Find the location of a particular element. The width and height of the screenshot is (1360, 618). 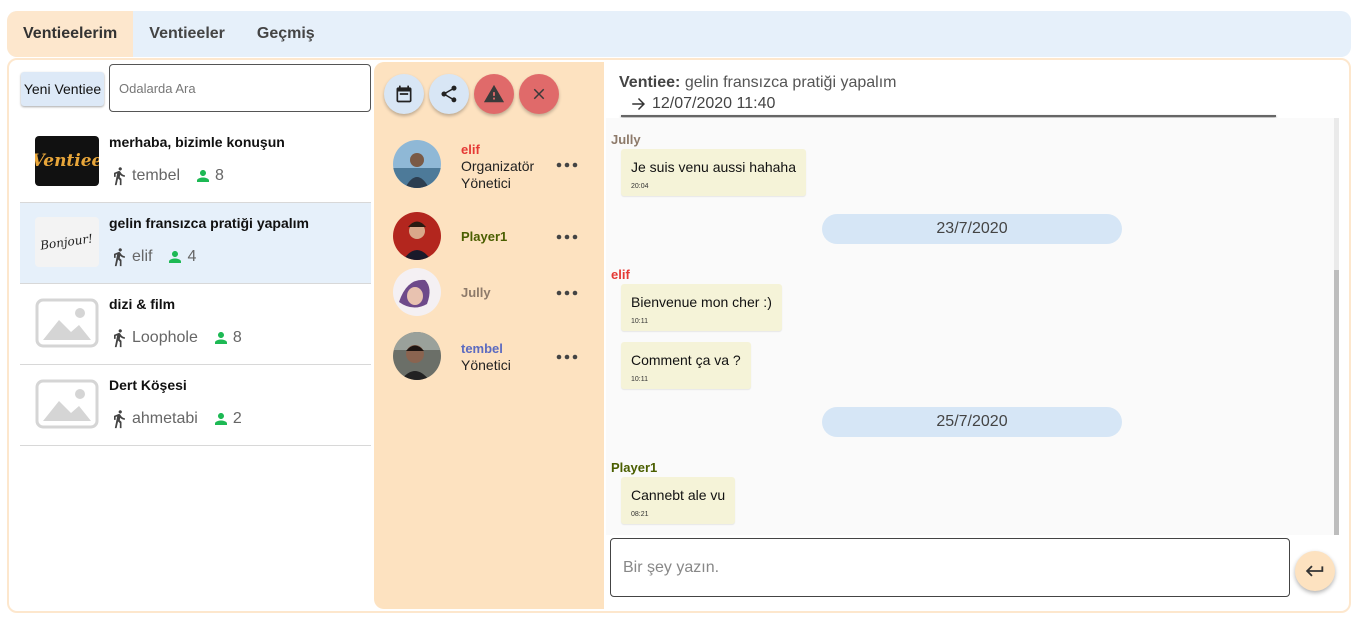

room-item: Dert Köşesi ahmetabi 2 is located at coordinates (195, 405).